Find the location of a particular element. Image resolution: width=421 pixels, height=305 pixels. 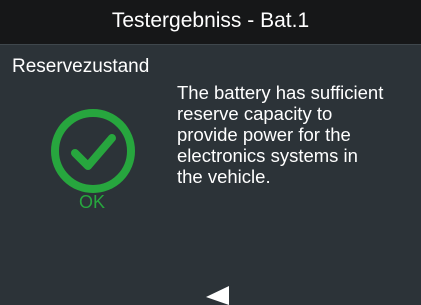

title-bar: Testergebniss - Bat.1 is located at coordinates (210, 22).